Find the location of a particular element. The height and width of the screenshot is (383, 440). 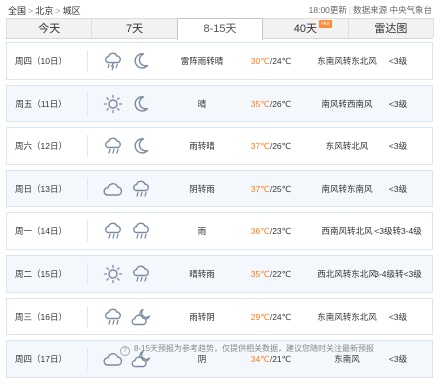

hot-badge: Hot is located at coordinates (325, 24).